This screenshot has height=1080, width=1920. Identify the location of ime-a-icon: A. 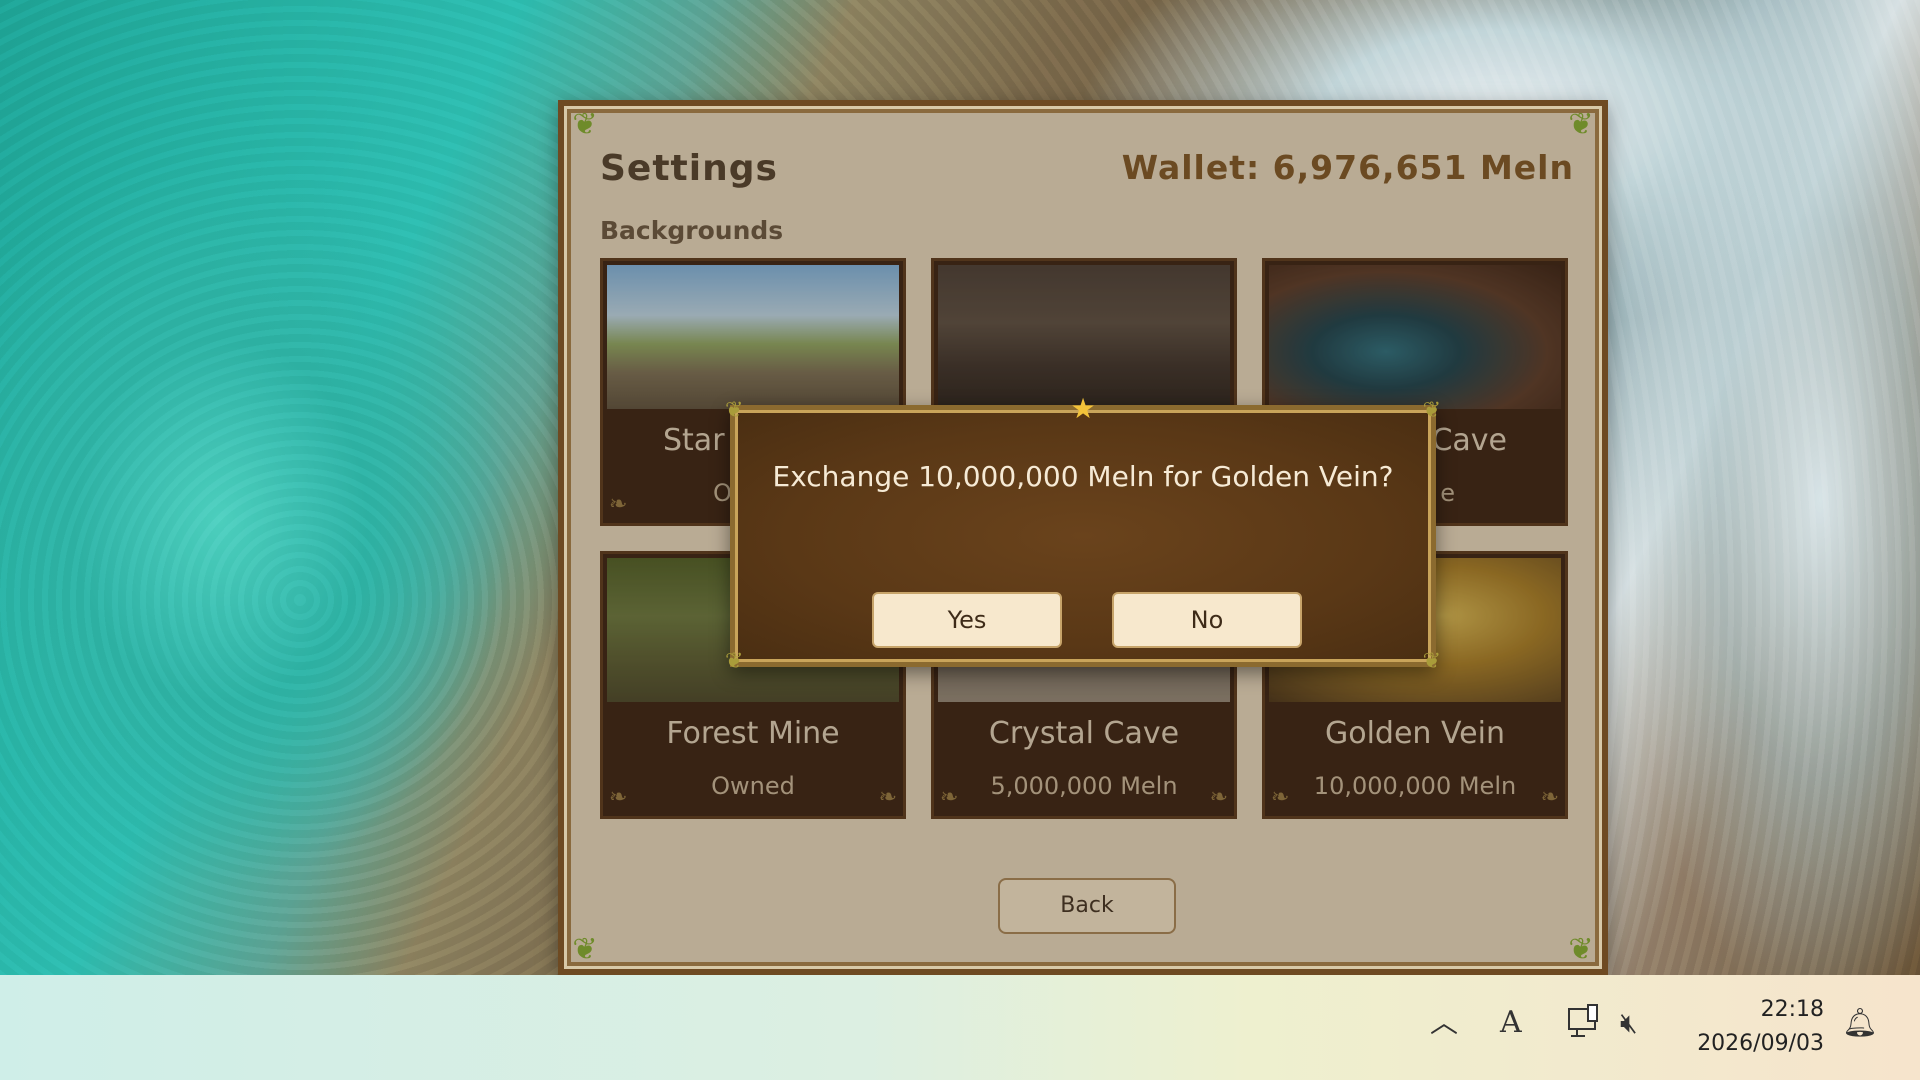
(1511, 1023).